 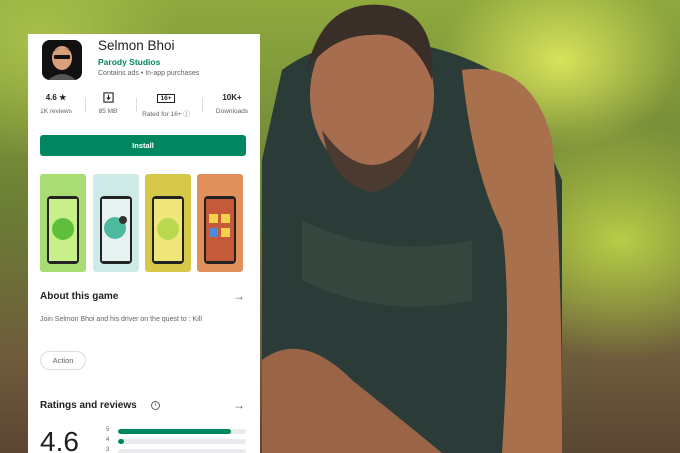 I want to click on stat-downloads: 10K+ Downloads, so click(x=232, y=103).